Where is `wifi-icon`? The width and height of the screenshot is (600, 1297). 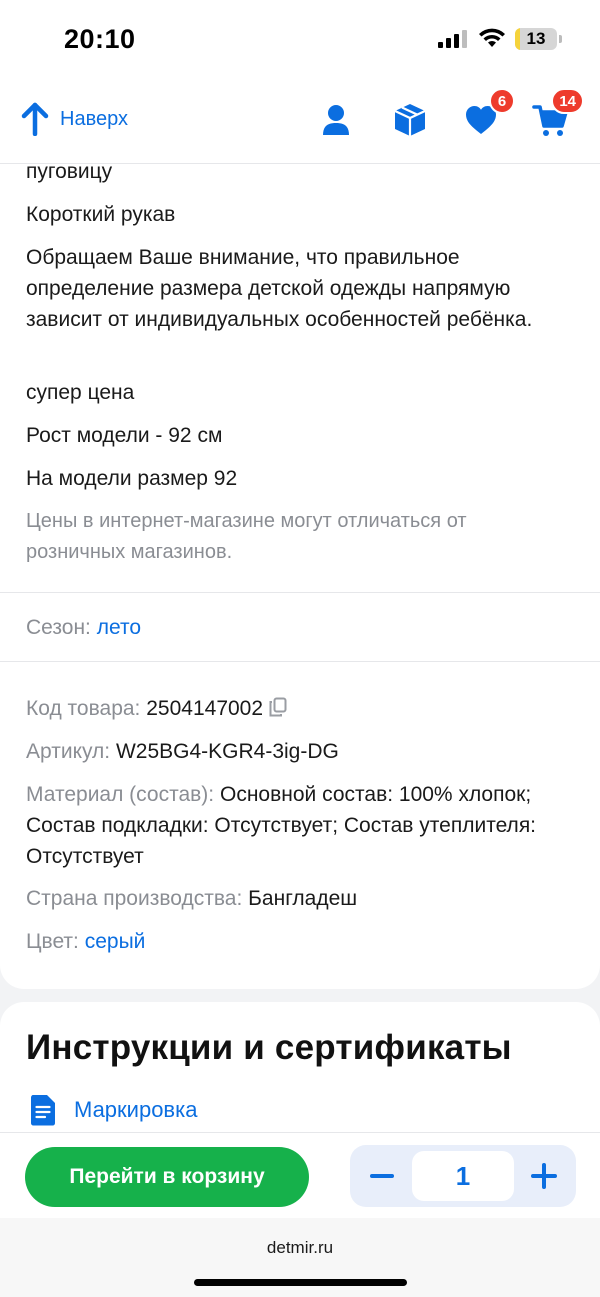 wifi-icon is located at coordinates (492, 37).